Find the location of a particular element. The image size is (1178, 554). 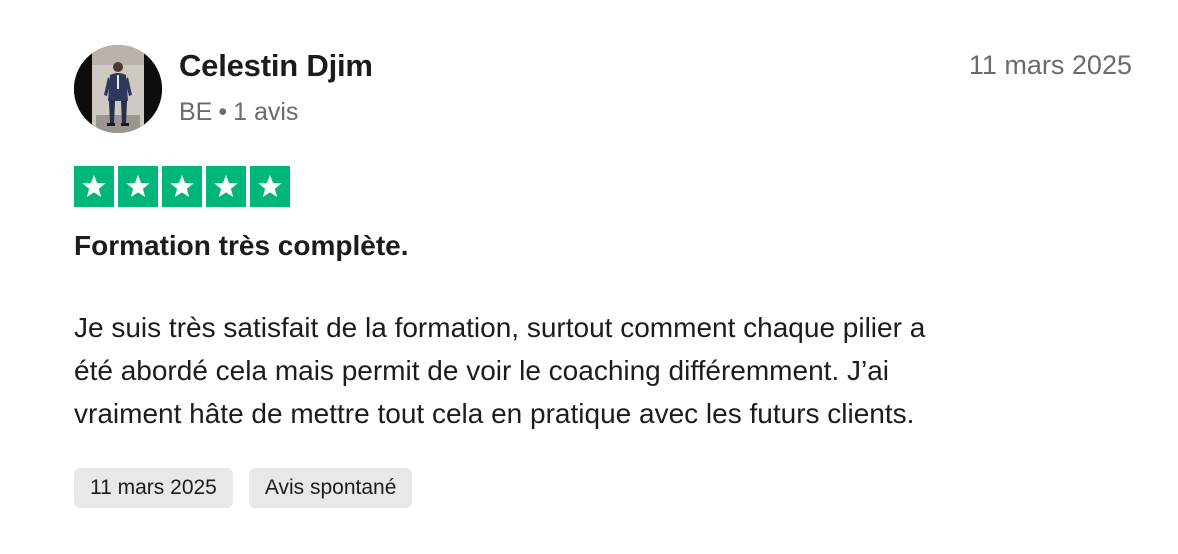

reviewer-avatar is located at coordinates (118, 89).